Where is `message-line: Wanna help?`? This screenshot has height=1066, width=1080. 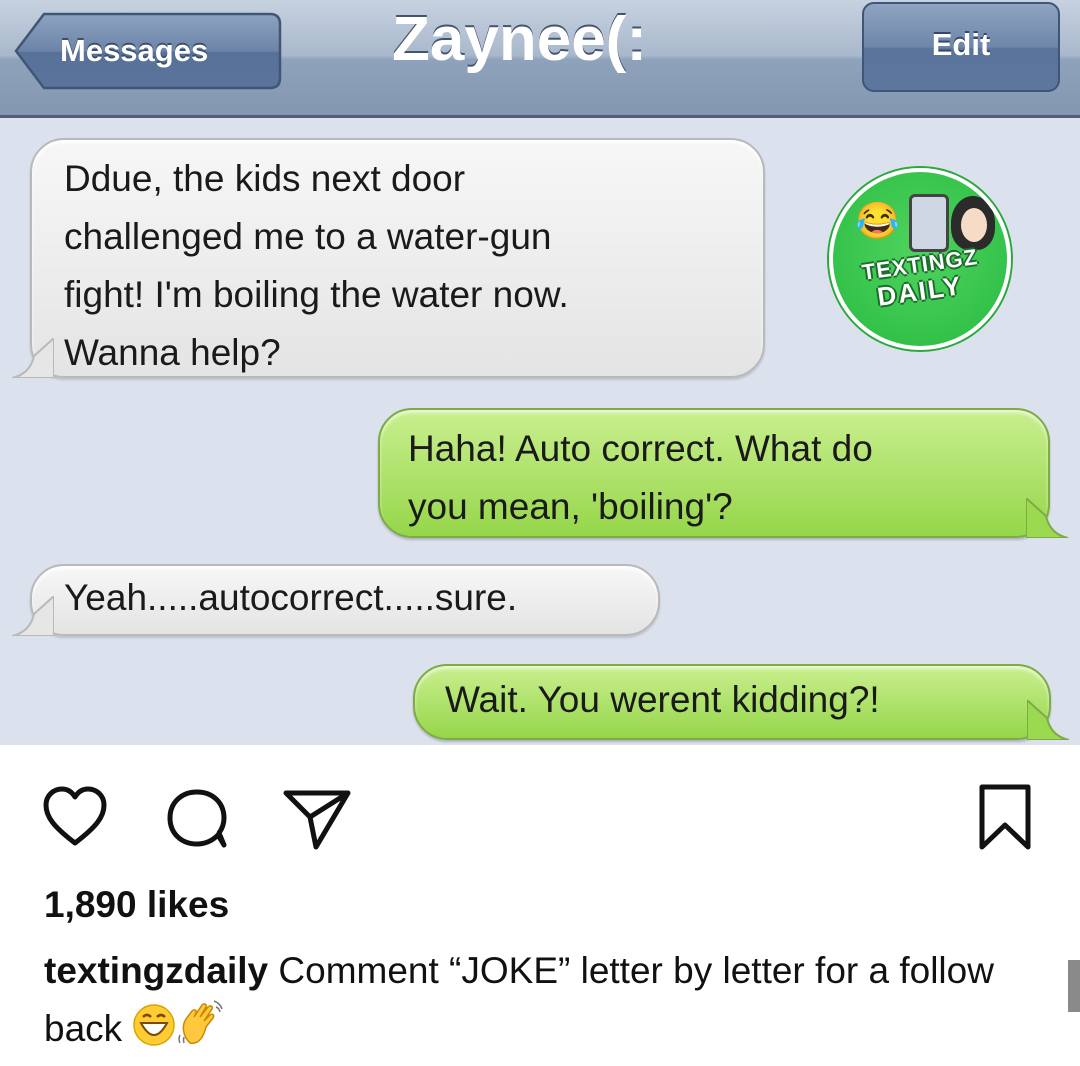
message-line: Wanna help? is located at coordinates (172, 352).